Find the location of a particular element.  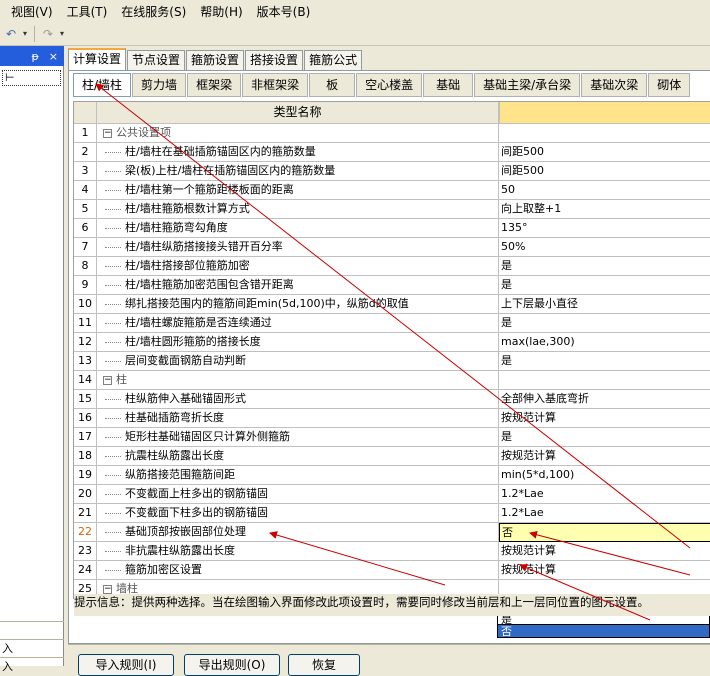

tab-foundation-secondary-beam: 基础次梁 is located at coordinates (614, 85).